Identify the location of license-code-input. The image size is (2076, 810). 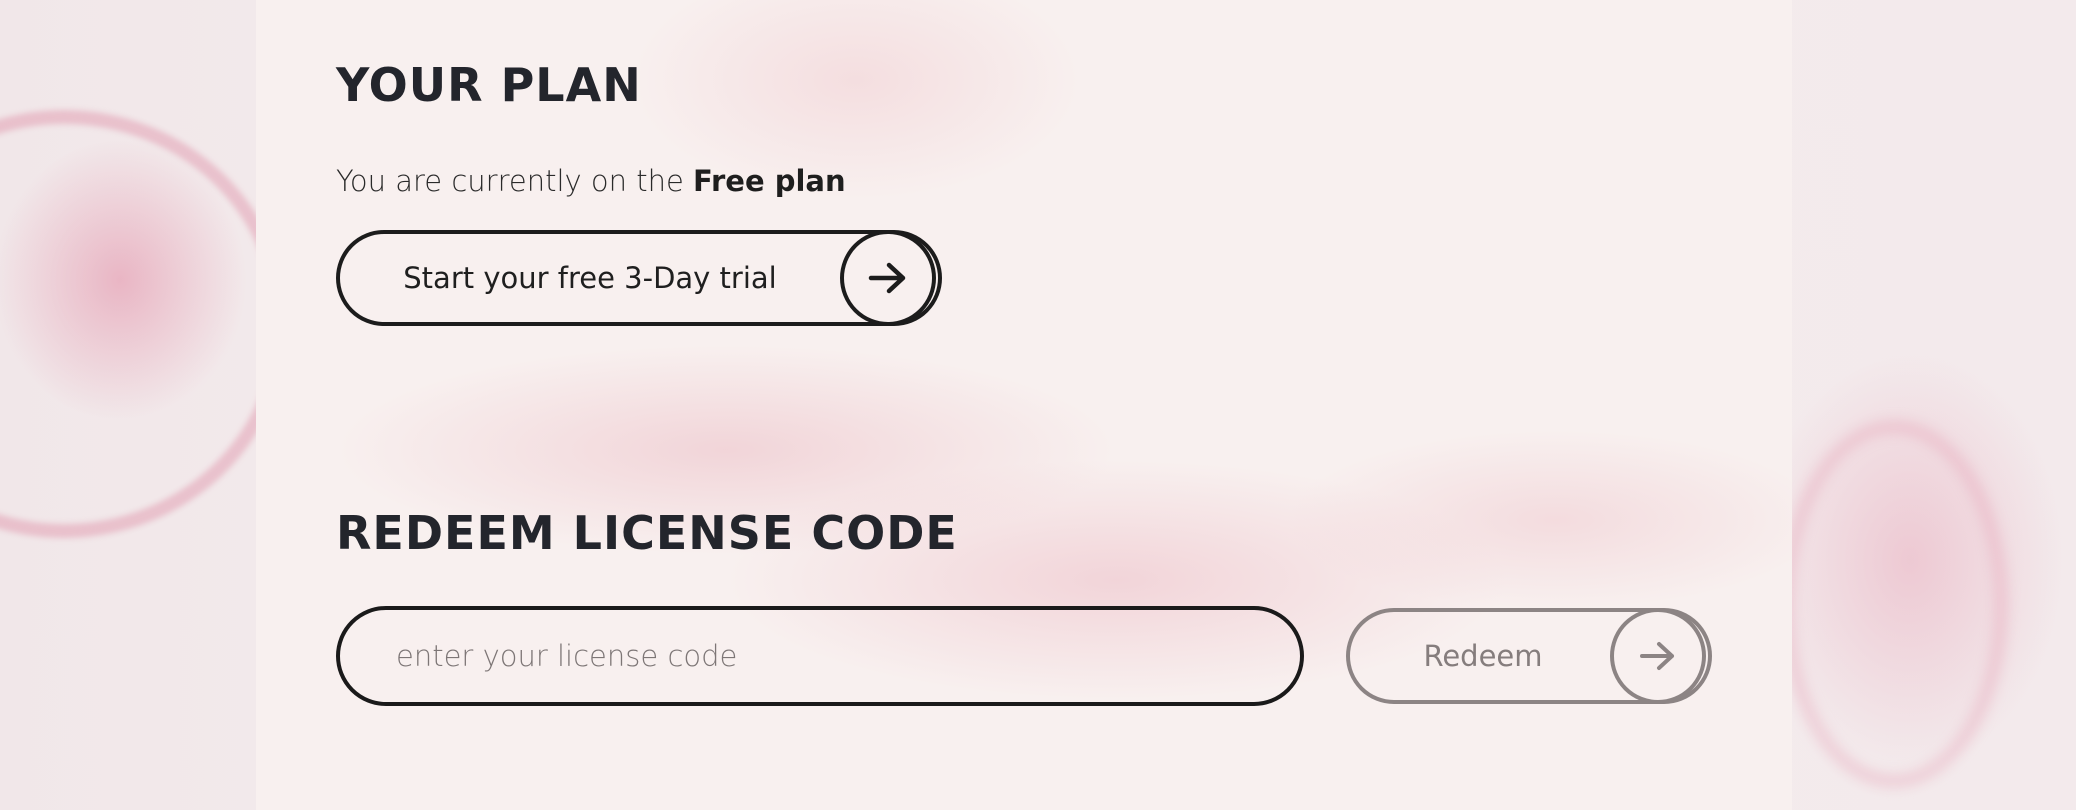
(820, 656).